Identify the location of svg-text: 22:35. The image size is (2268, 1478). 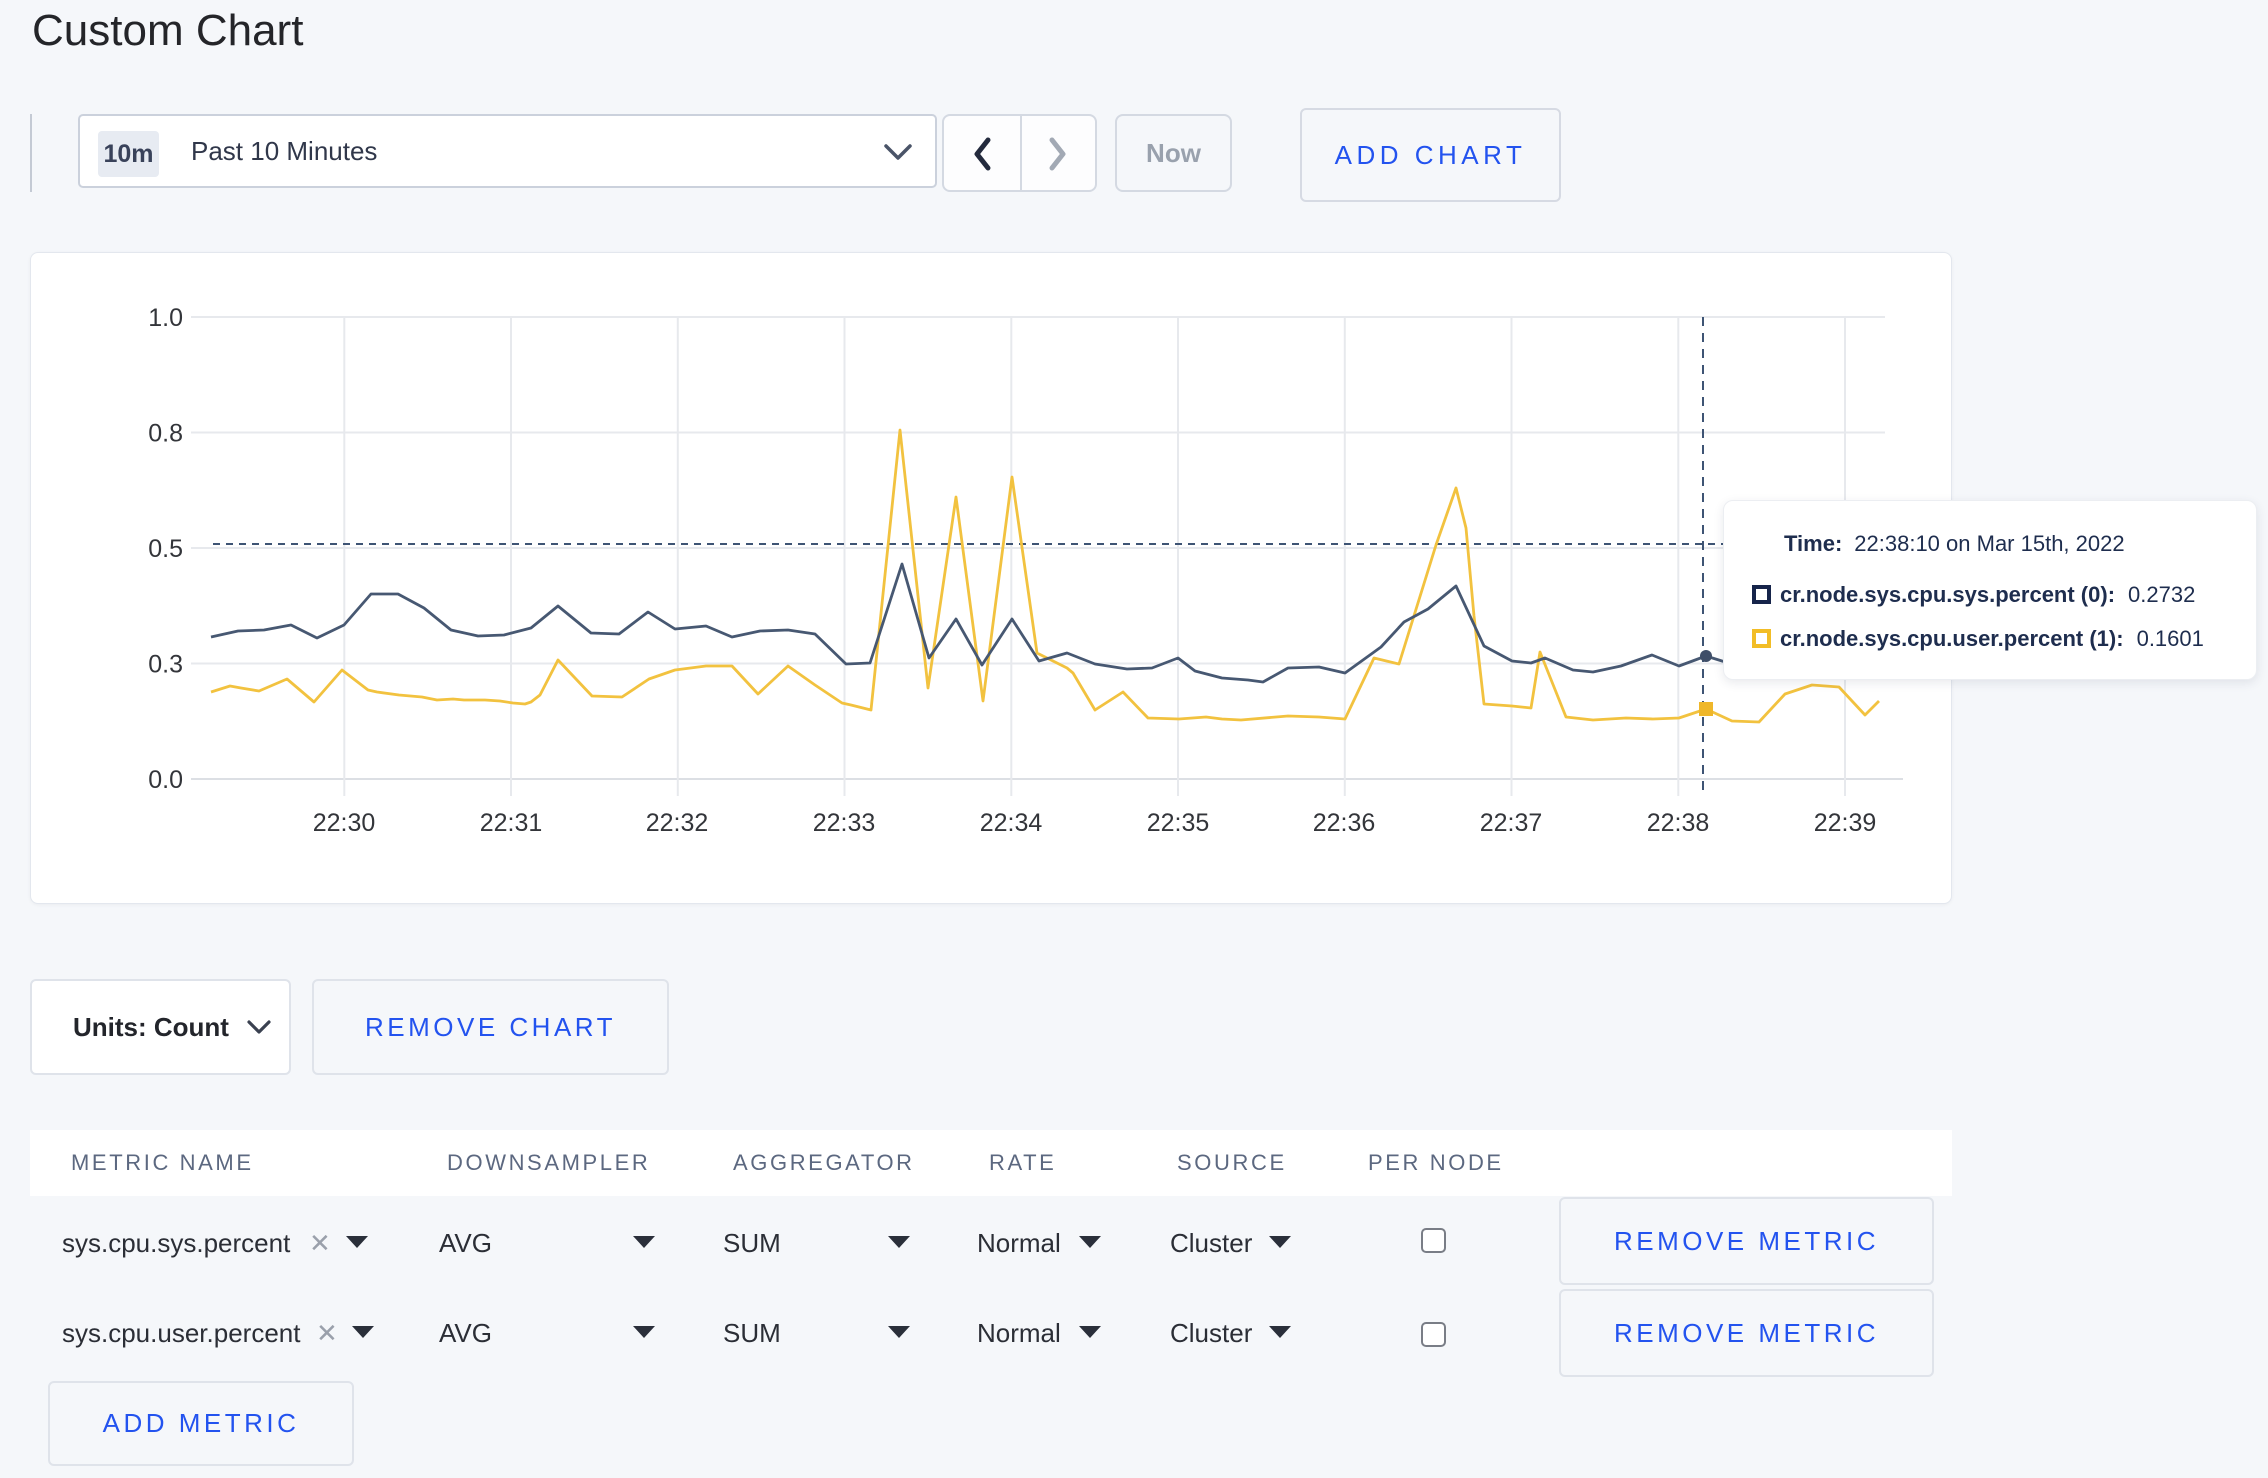
(1178, 823).